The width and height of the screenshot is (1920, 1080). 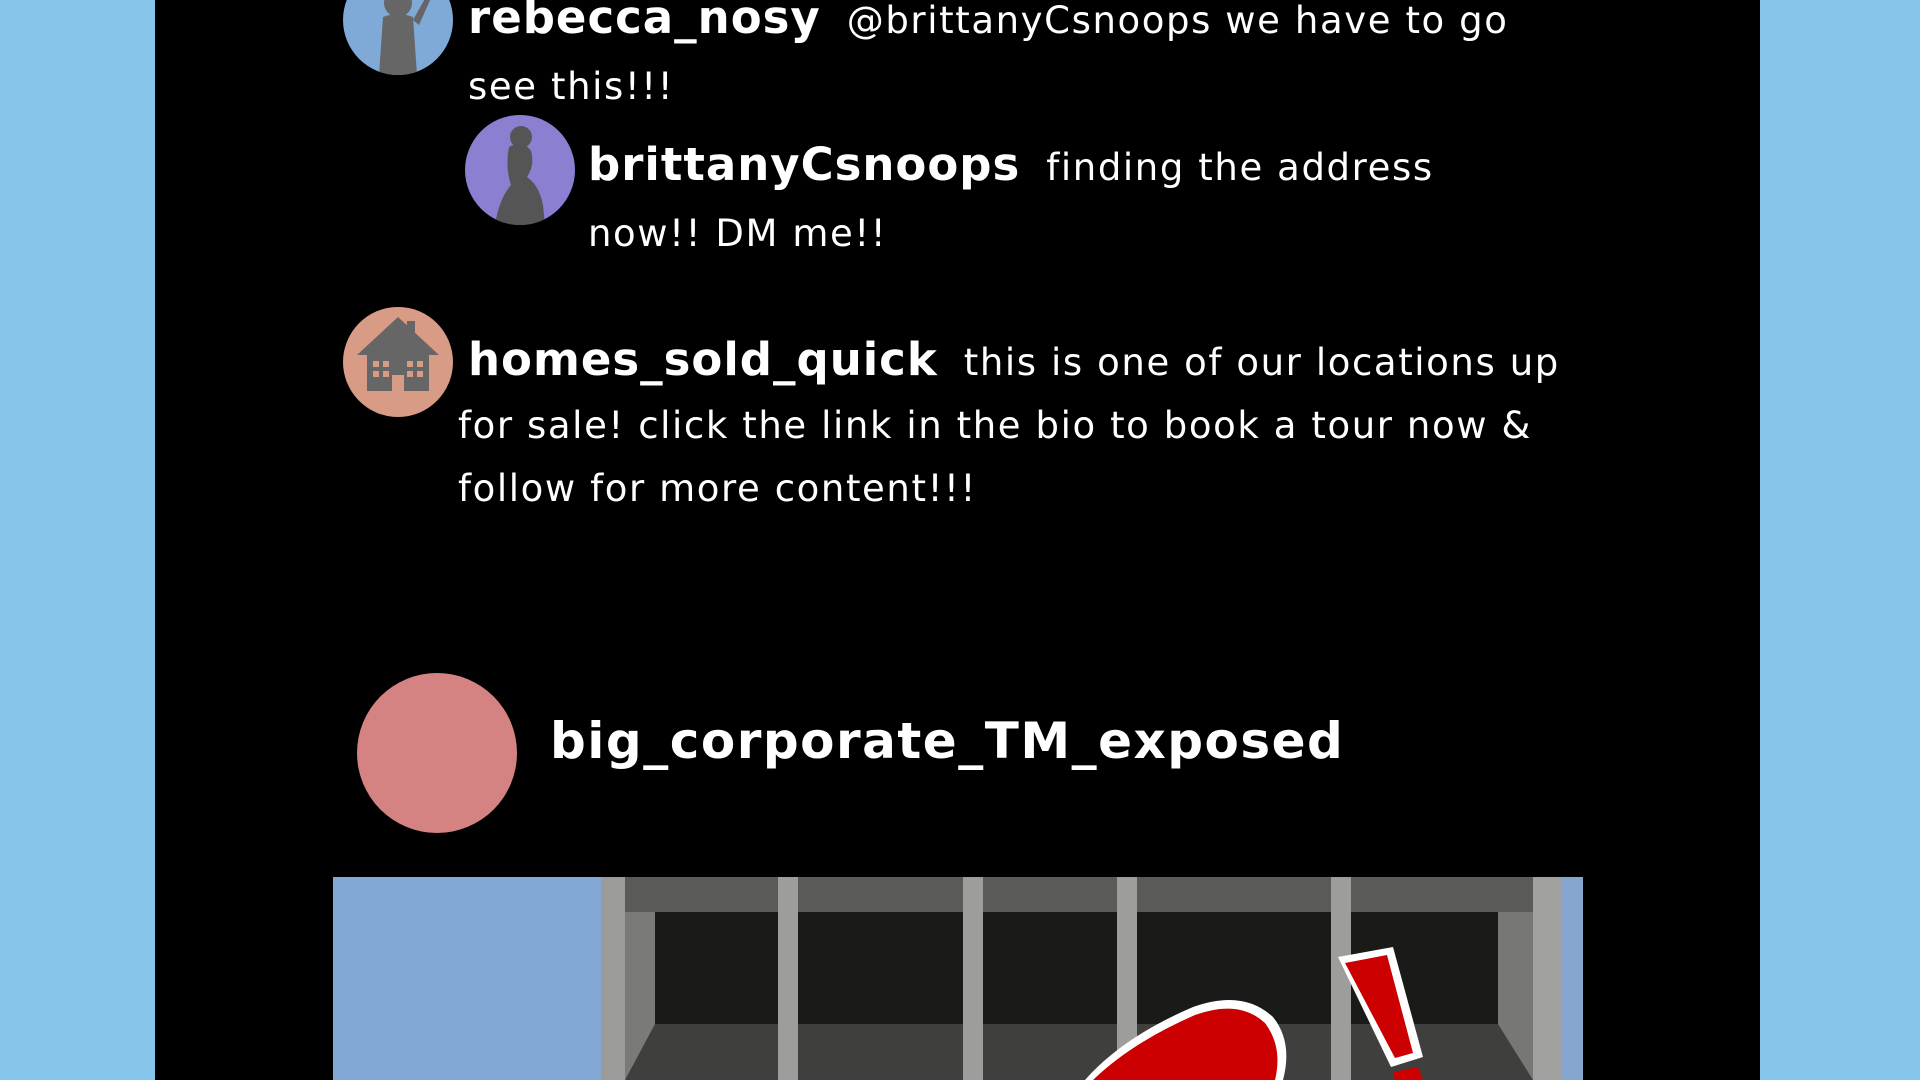 I want to click on comment-username: rebecca_nosy, so click(x=644, y=22).